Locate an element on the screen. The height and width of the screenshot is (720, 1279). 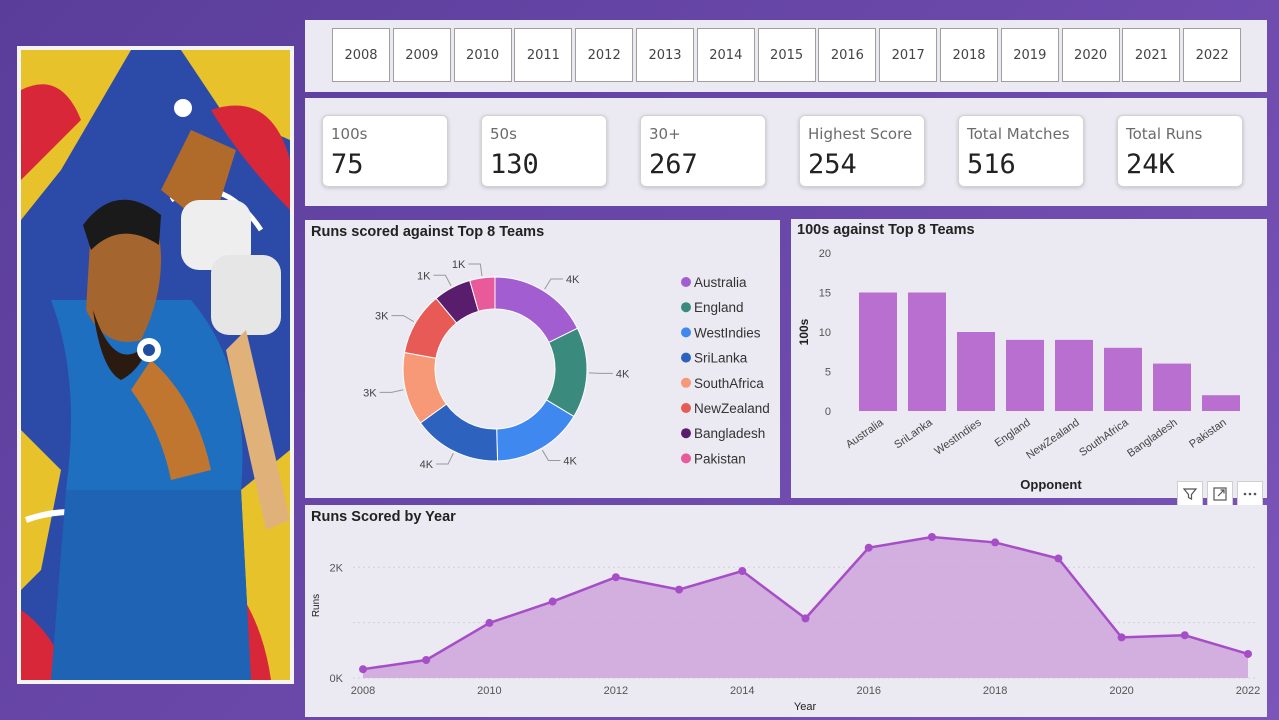
kpi-value: 130 is located at coordinates (514, 164).